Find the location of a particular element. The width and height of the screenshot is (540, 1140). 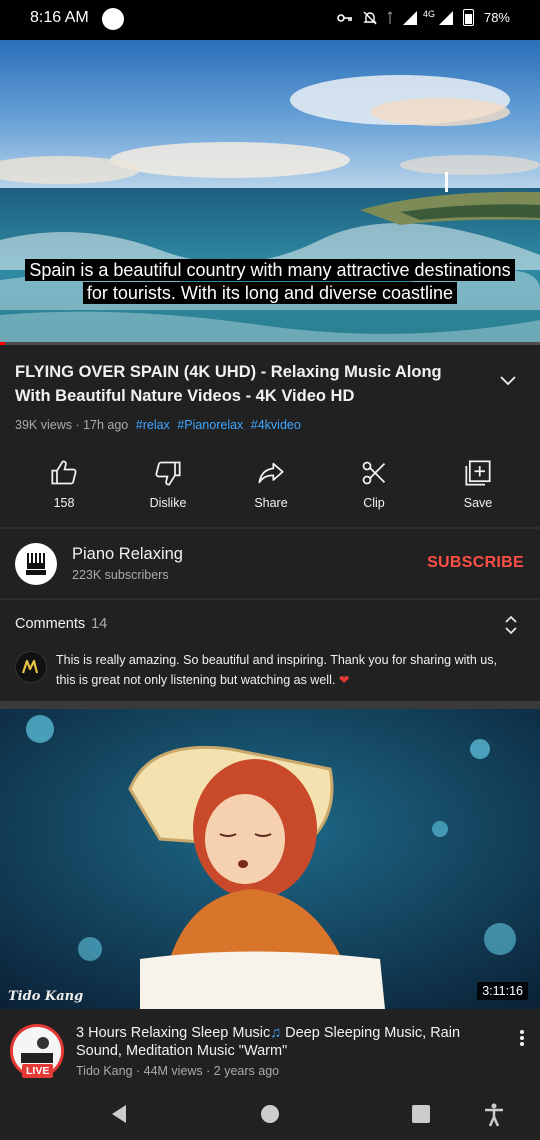

save-button: Save is located at coordinates (478, 484).